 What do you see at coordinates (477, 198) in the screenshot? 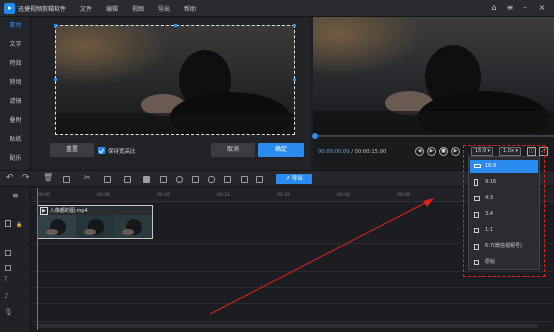
I see `aspect-4-3-icon` at bounding box center [477, 198].